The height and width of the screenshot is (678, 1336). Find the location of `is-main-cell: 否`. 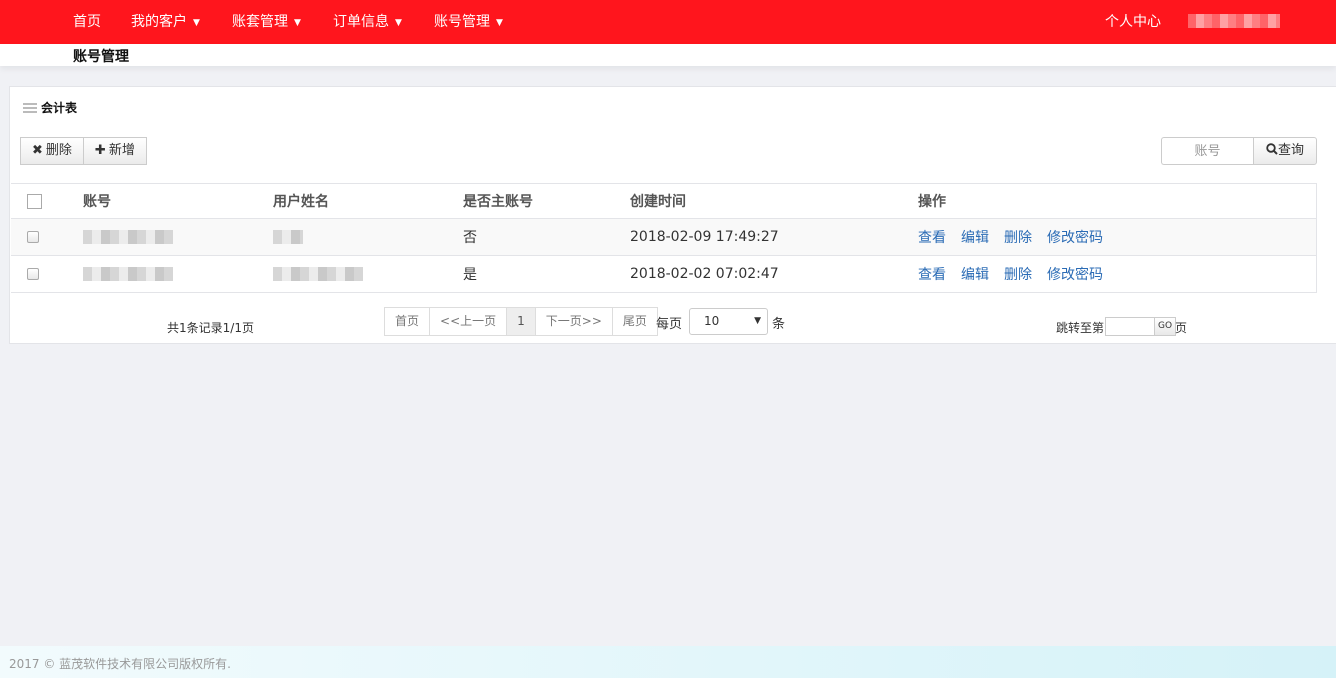

is-main-cell: 否 is located at coordinates (546, 237).